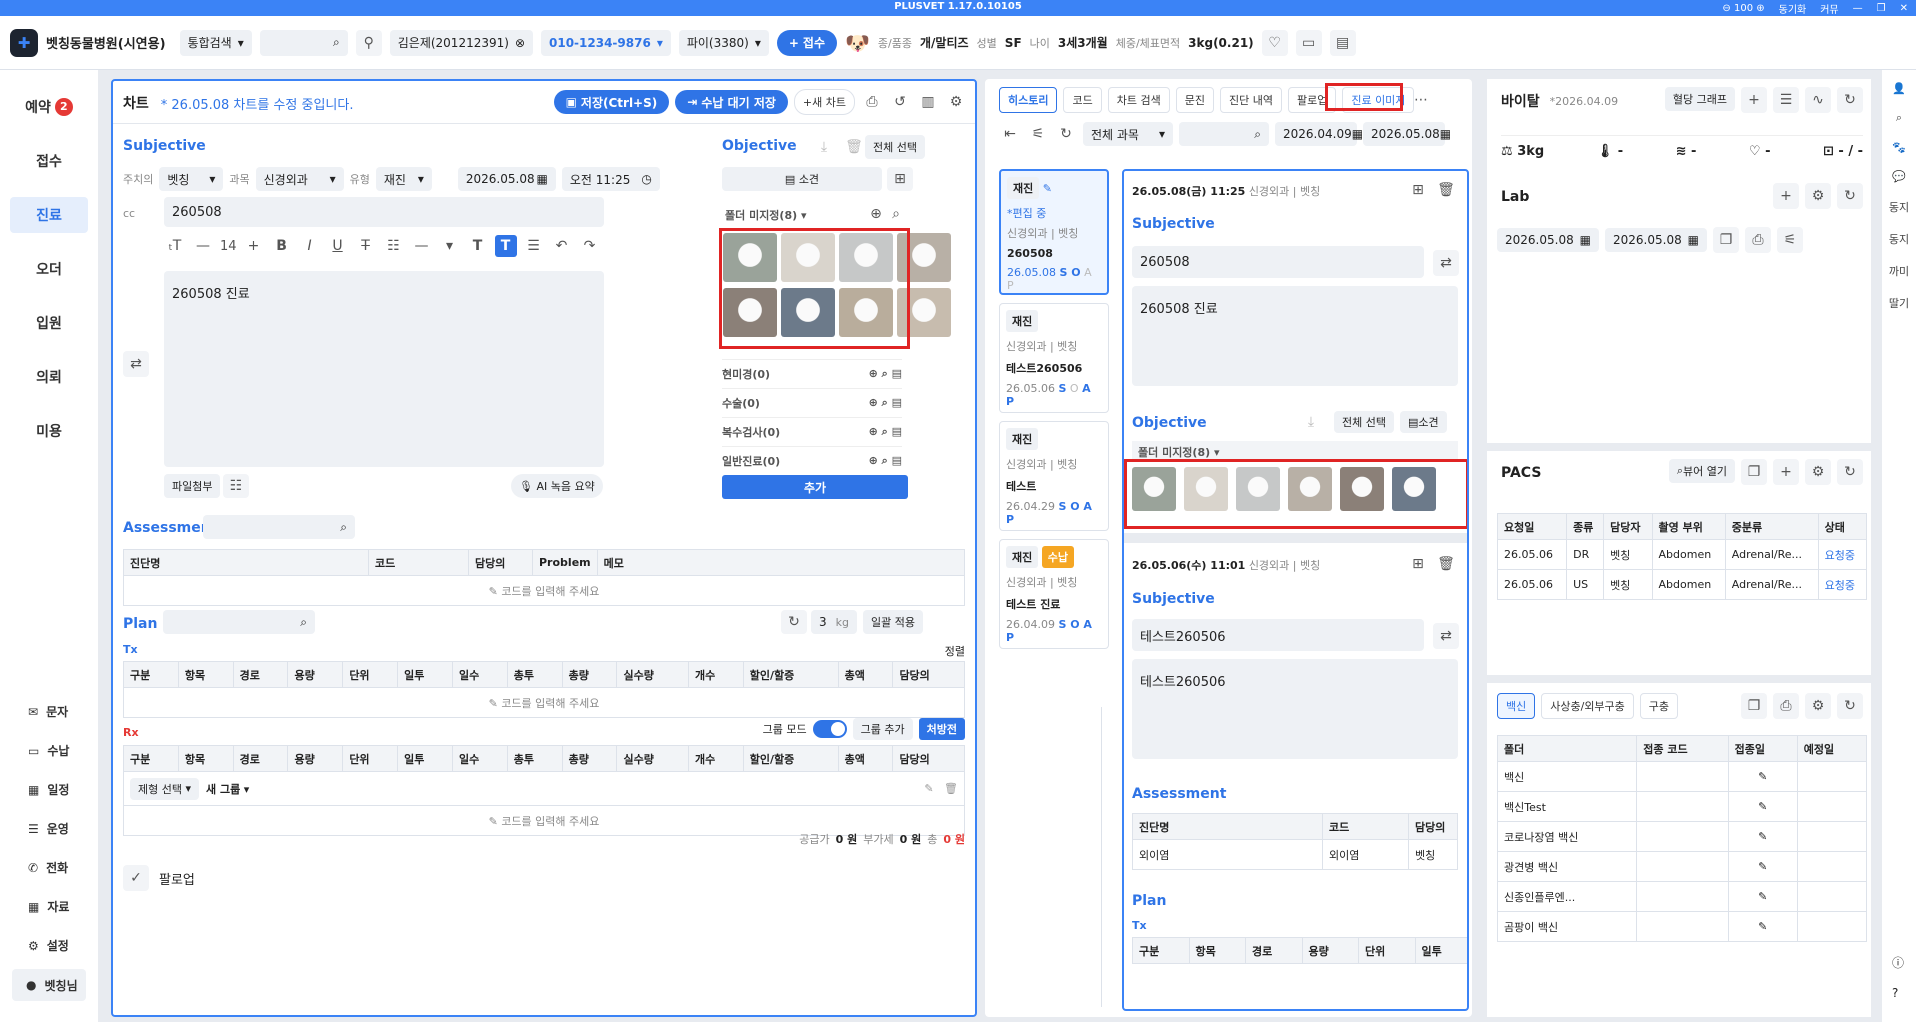 The image size is (1916, 1022). What do you see at coordinates (1899, 118) in the screenshot?
I see `search-user-icon: ⌕` at bounding box center [1899, 118].